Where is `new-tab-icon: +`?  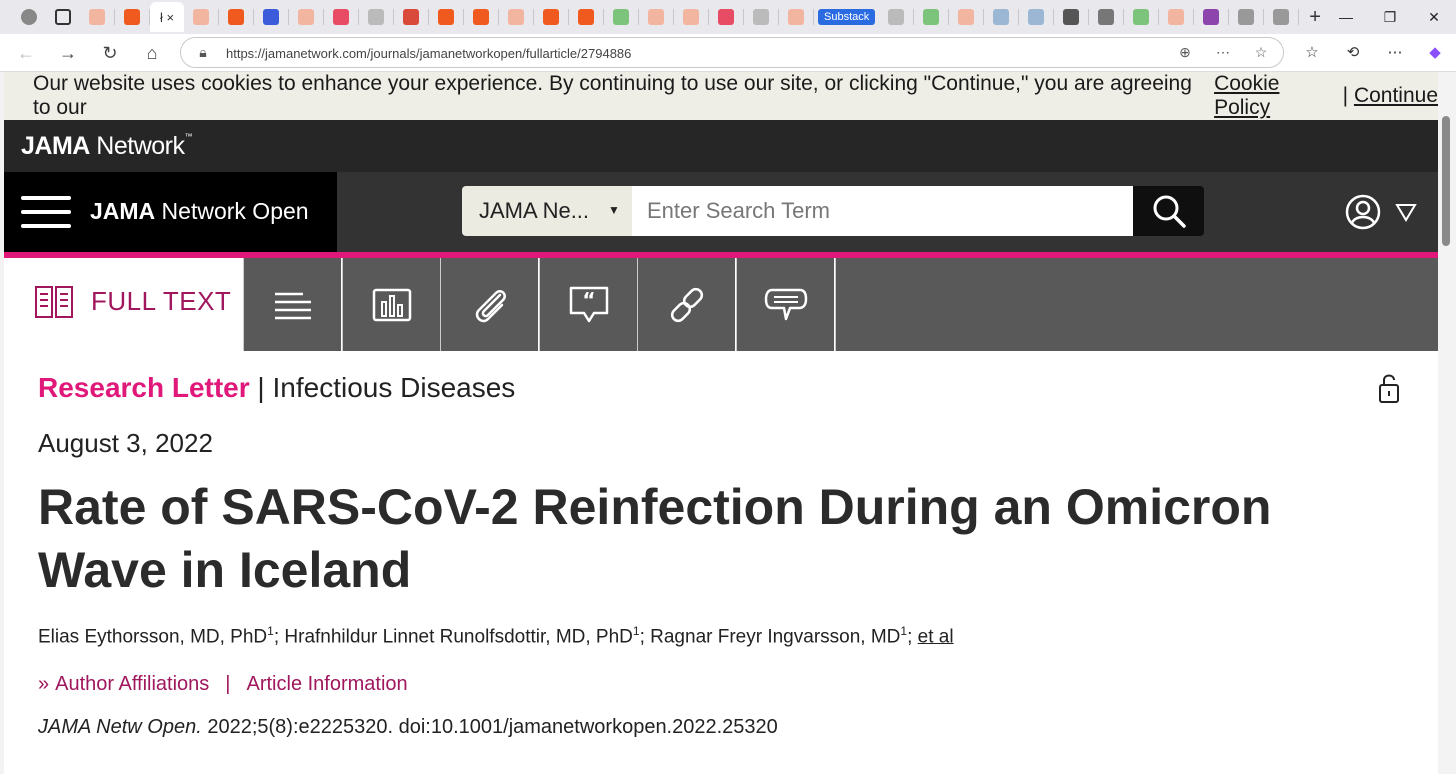
new-tab-icon: + is located at coordinates (1315, 17).